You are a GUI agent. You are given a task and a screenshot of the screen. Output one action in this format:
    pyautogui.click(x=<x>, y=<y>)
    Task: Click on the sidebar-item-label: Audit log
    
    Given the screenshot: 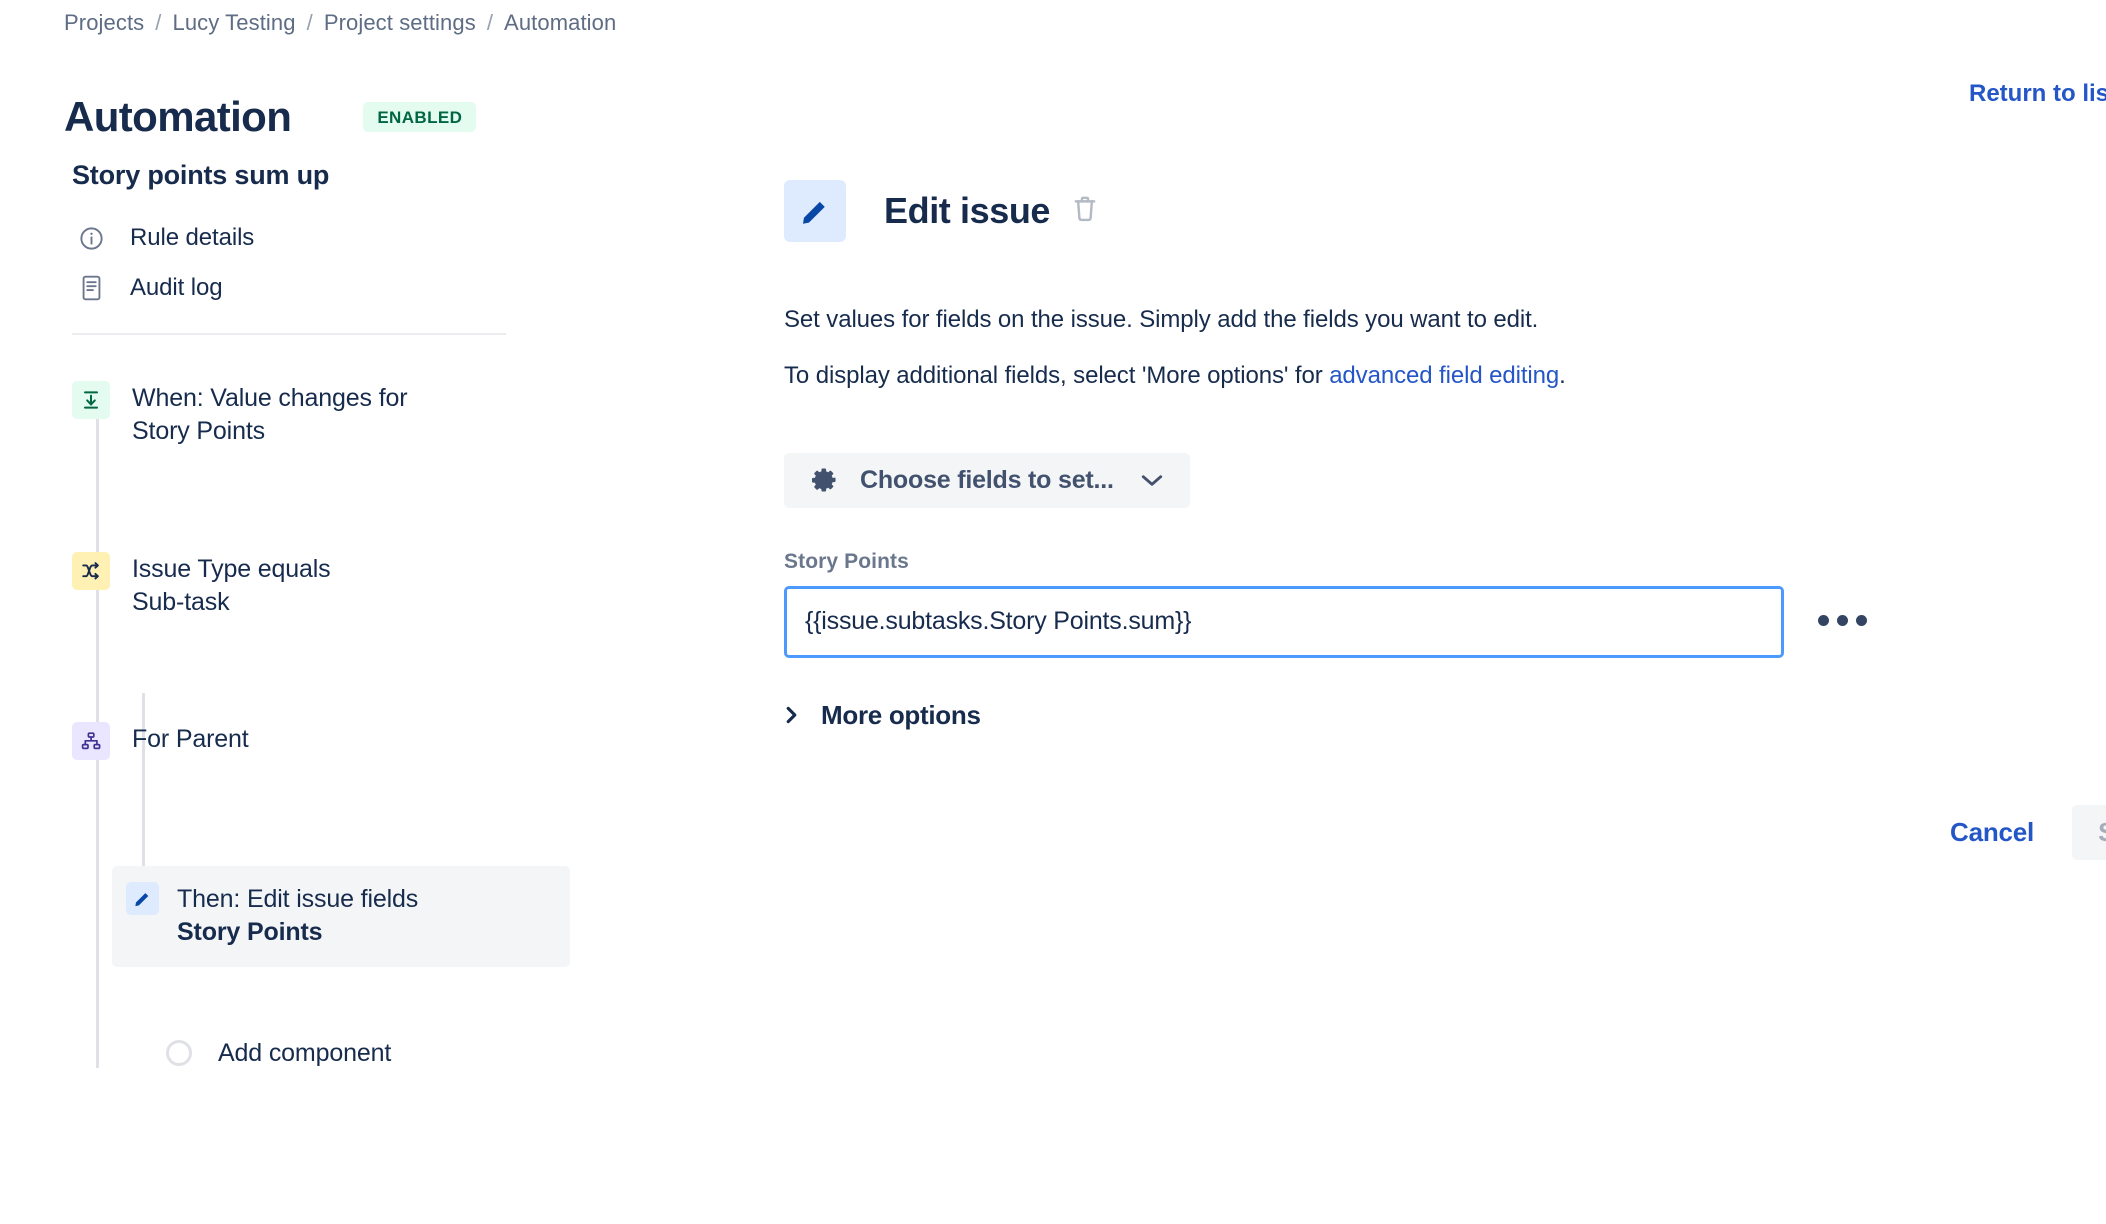 What is the action you would take?
    pyautogui.click(x=176, y=287)
    